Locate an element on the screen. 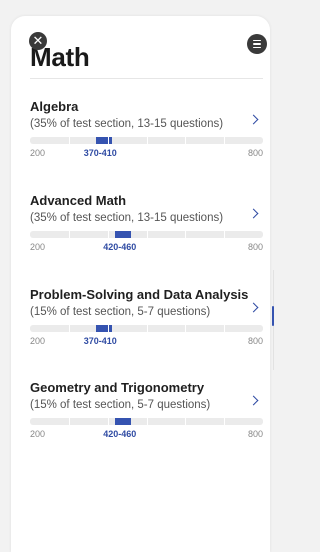 This screenshot has width=320, height=552. section-title: Advanced Math is located at coordinates (78, 200).